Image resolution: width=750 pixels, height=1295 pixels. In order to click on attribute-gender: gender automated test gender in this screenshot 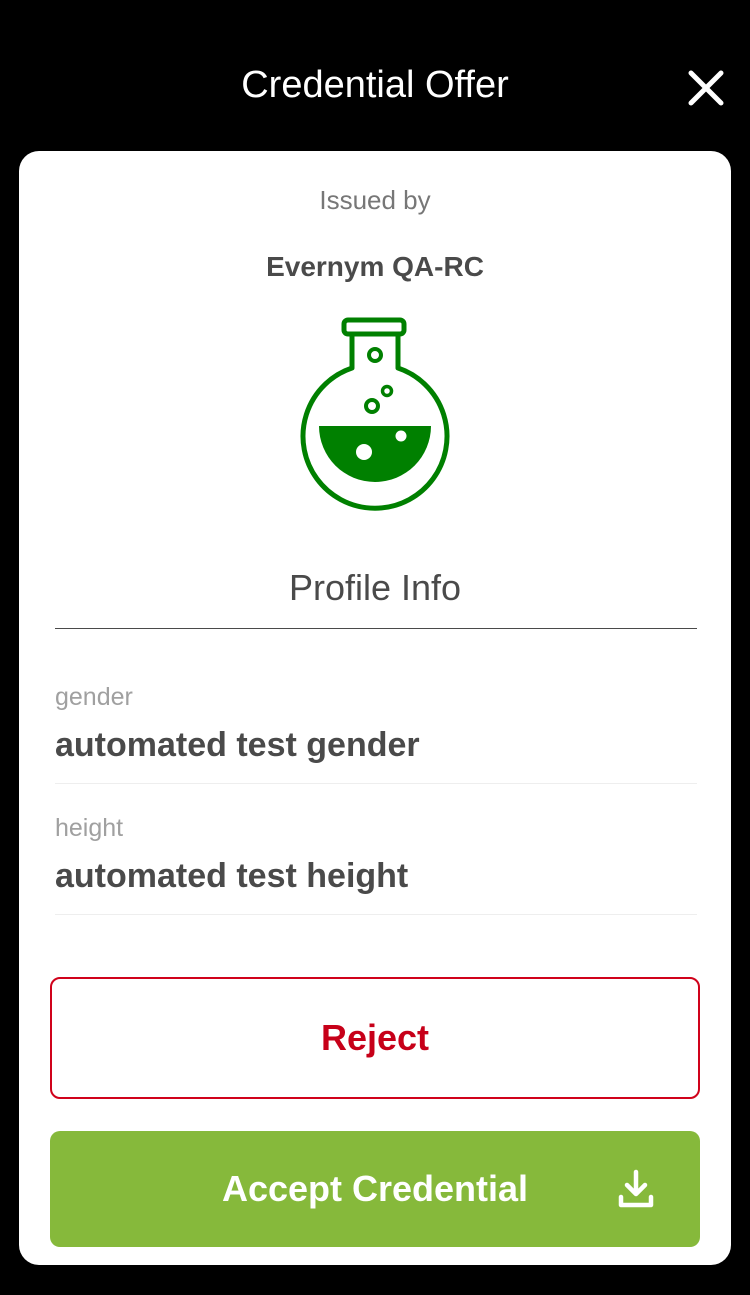, I will do `click(376, 724)`.